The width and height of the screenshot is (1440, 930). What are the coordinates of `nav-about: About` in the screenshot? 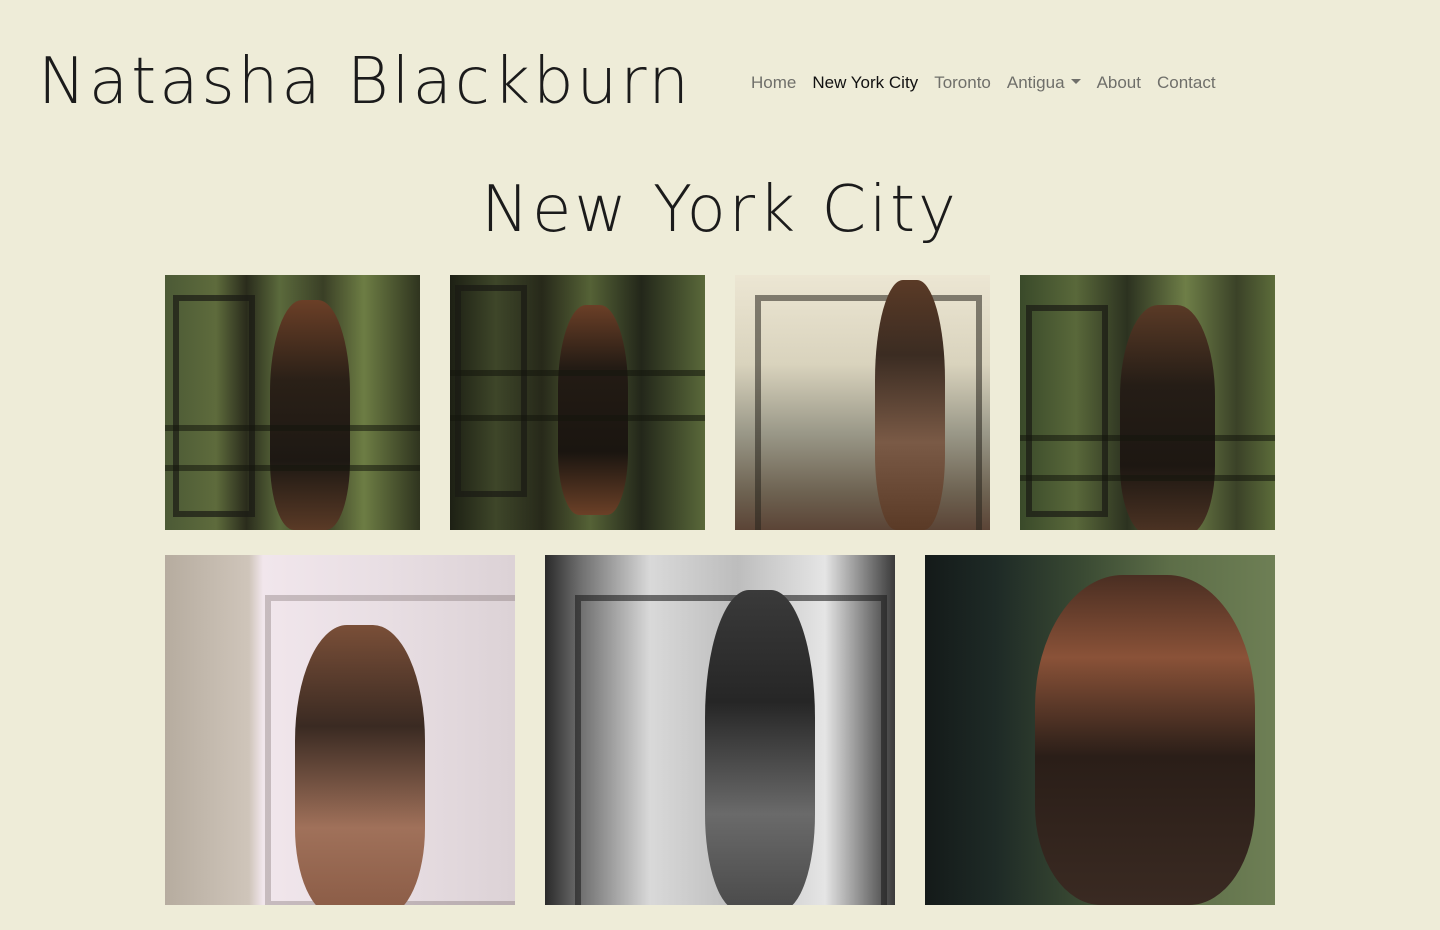 It's located at (1119, 83).